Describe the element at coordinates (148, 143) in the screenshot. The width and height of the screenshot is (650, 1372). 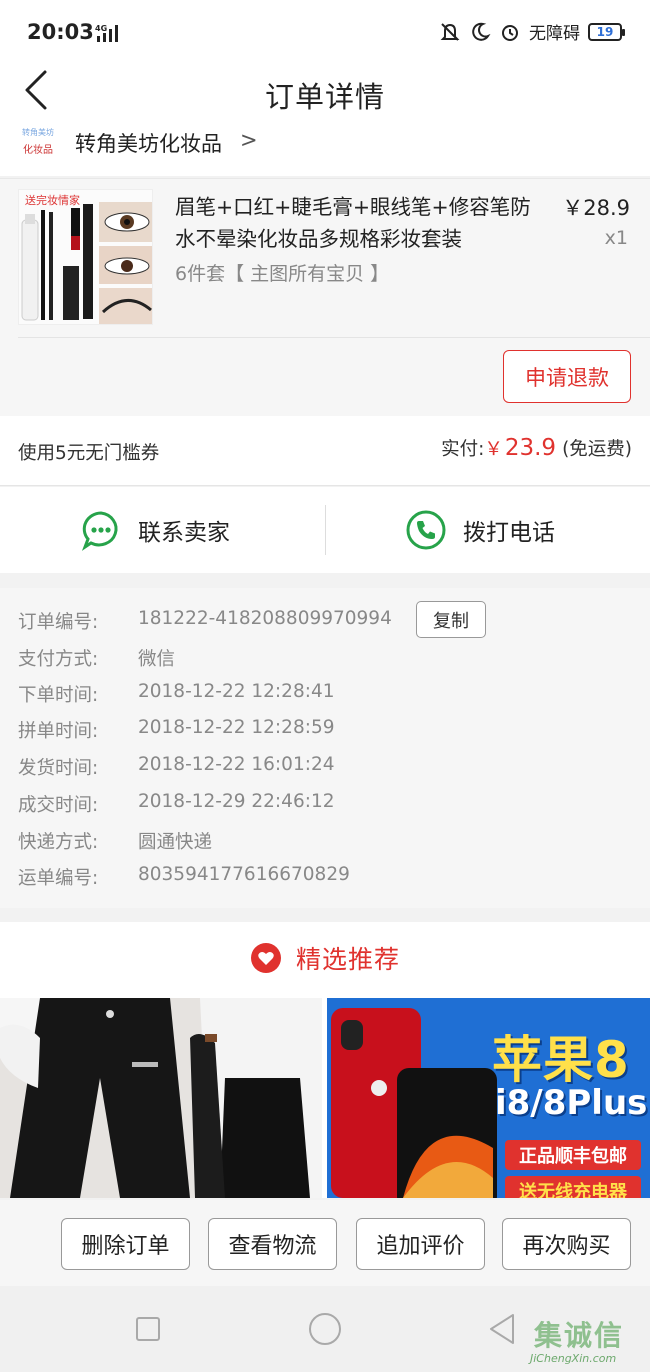
I see `shop-name: 转角美坊化妆品` at that location.